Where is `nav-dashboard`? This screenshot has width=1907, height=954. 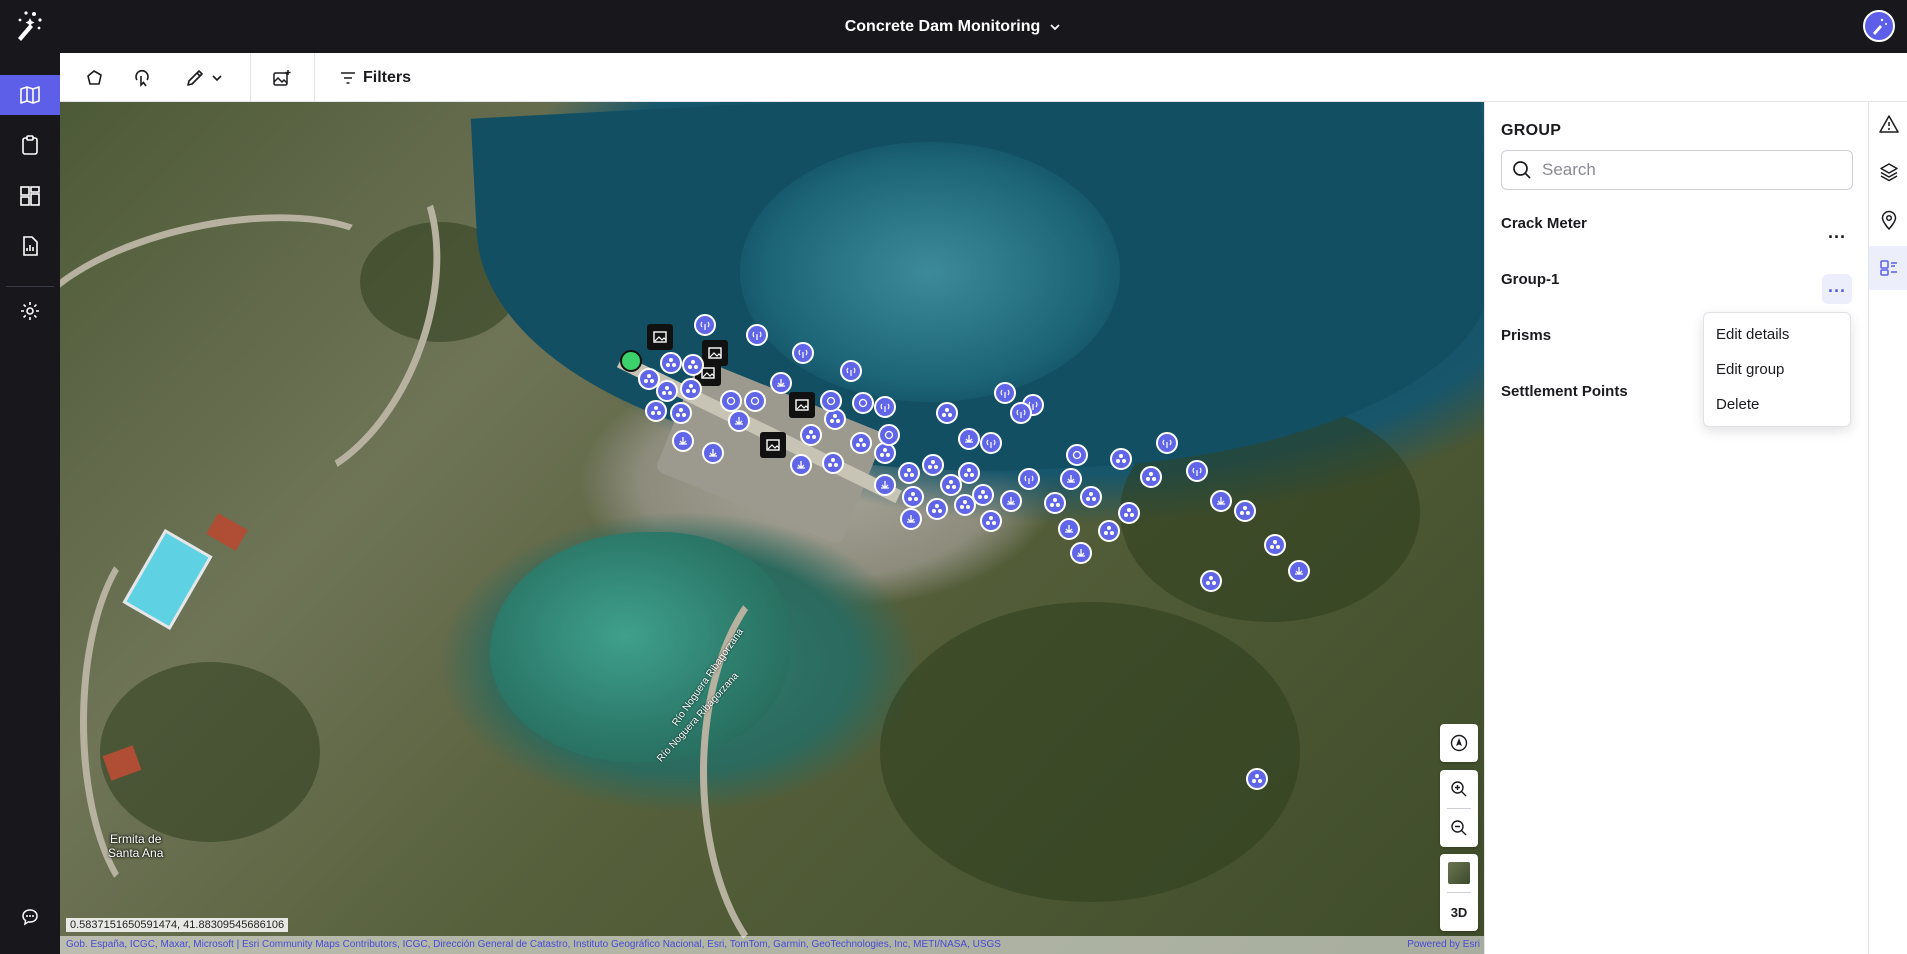 nav-dashboard is located at coordinates (30, 196).